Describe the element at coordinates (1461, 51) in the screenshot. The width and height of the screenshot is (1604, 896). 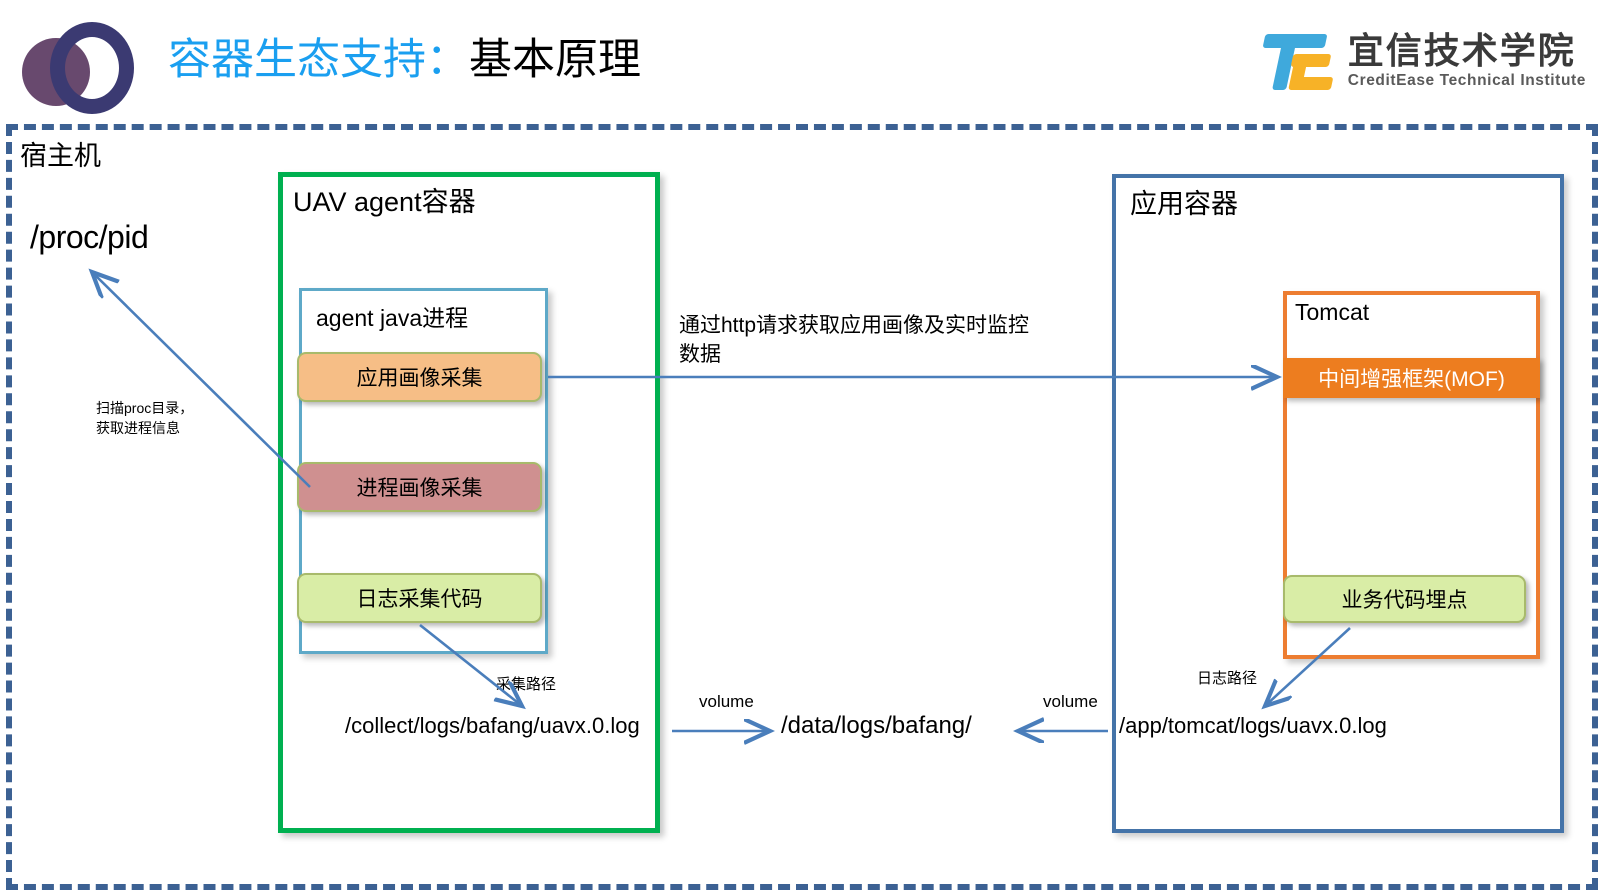
I see `logo-name-cn: 宜信技术学院` at that location.